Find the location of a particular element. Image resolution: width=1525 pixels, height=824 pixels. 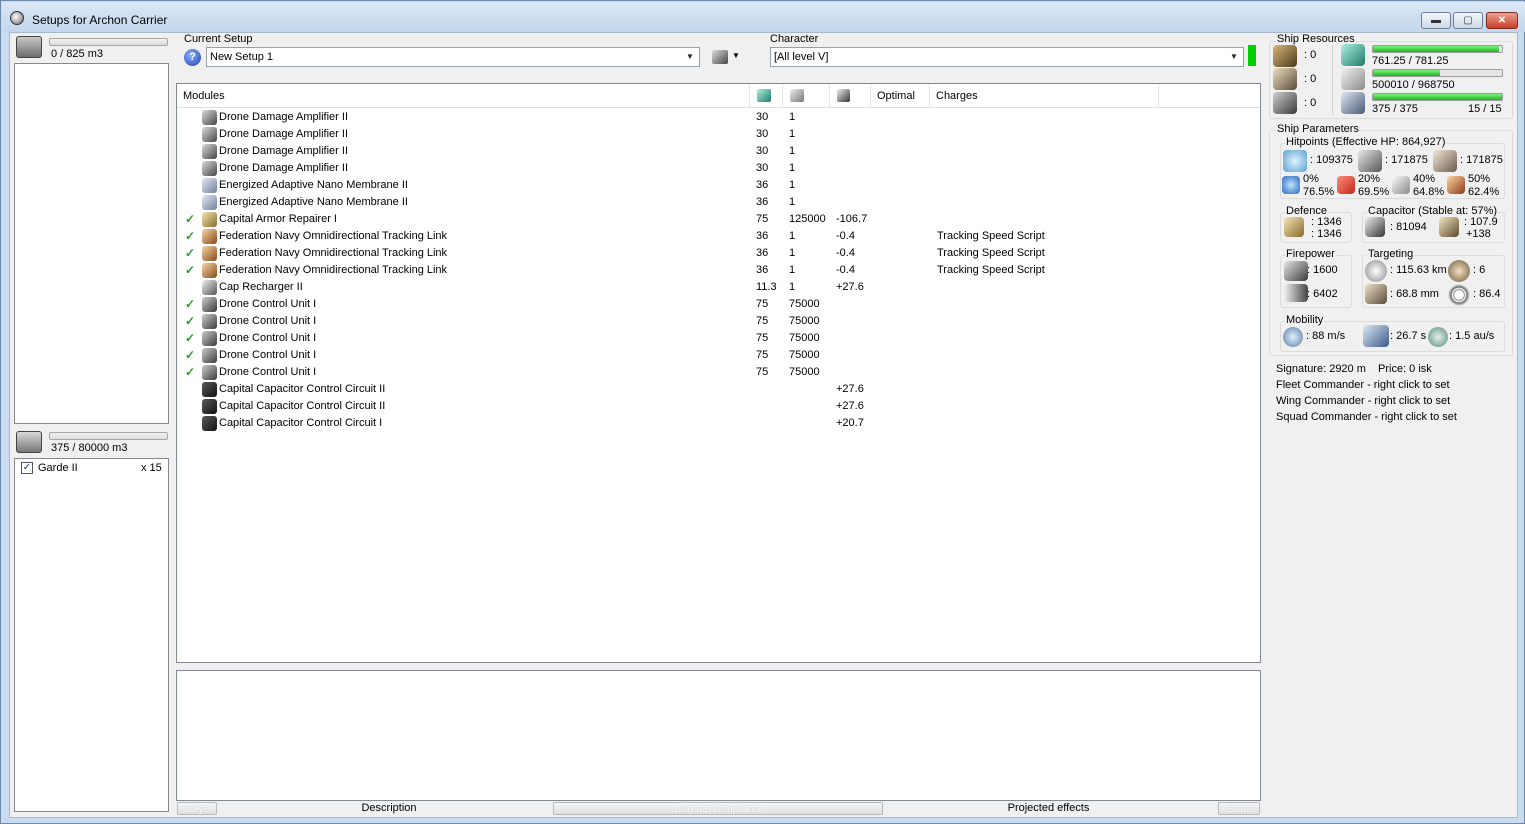

tab-bays: Bays is located at coordinates (197, 808).